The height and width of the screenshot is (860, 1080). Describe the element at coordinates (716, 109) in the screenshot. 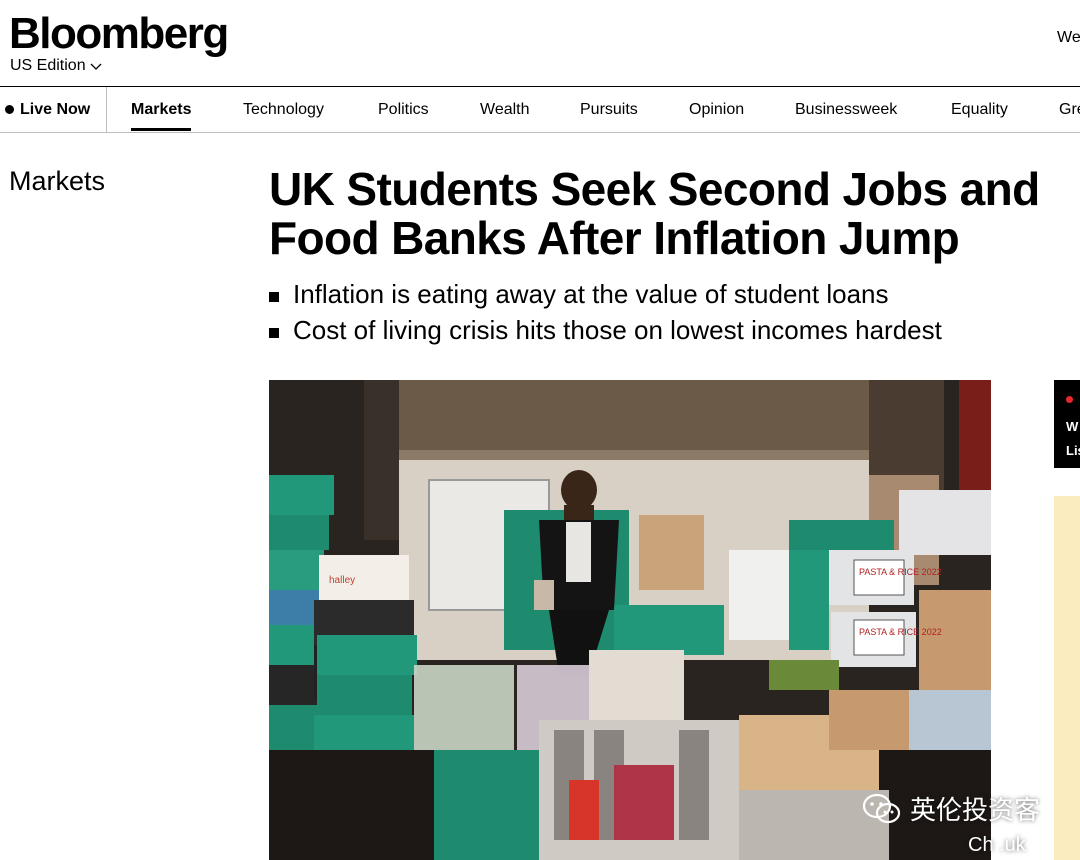

I see `nav-item-opinion: Opinion` at that location.